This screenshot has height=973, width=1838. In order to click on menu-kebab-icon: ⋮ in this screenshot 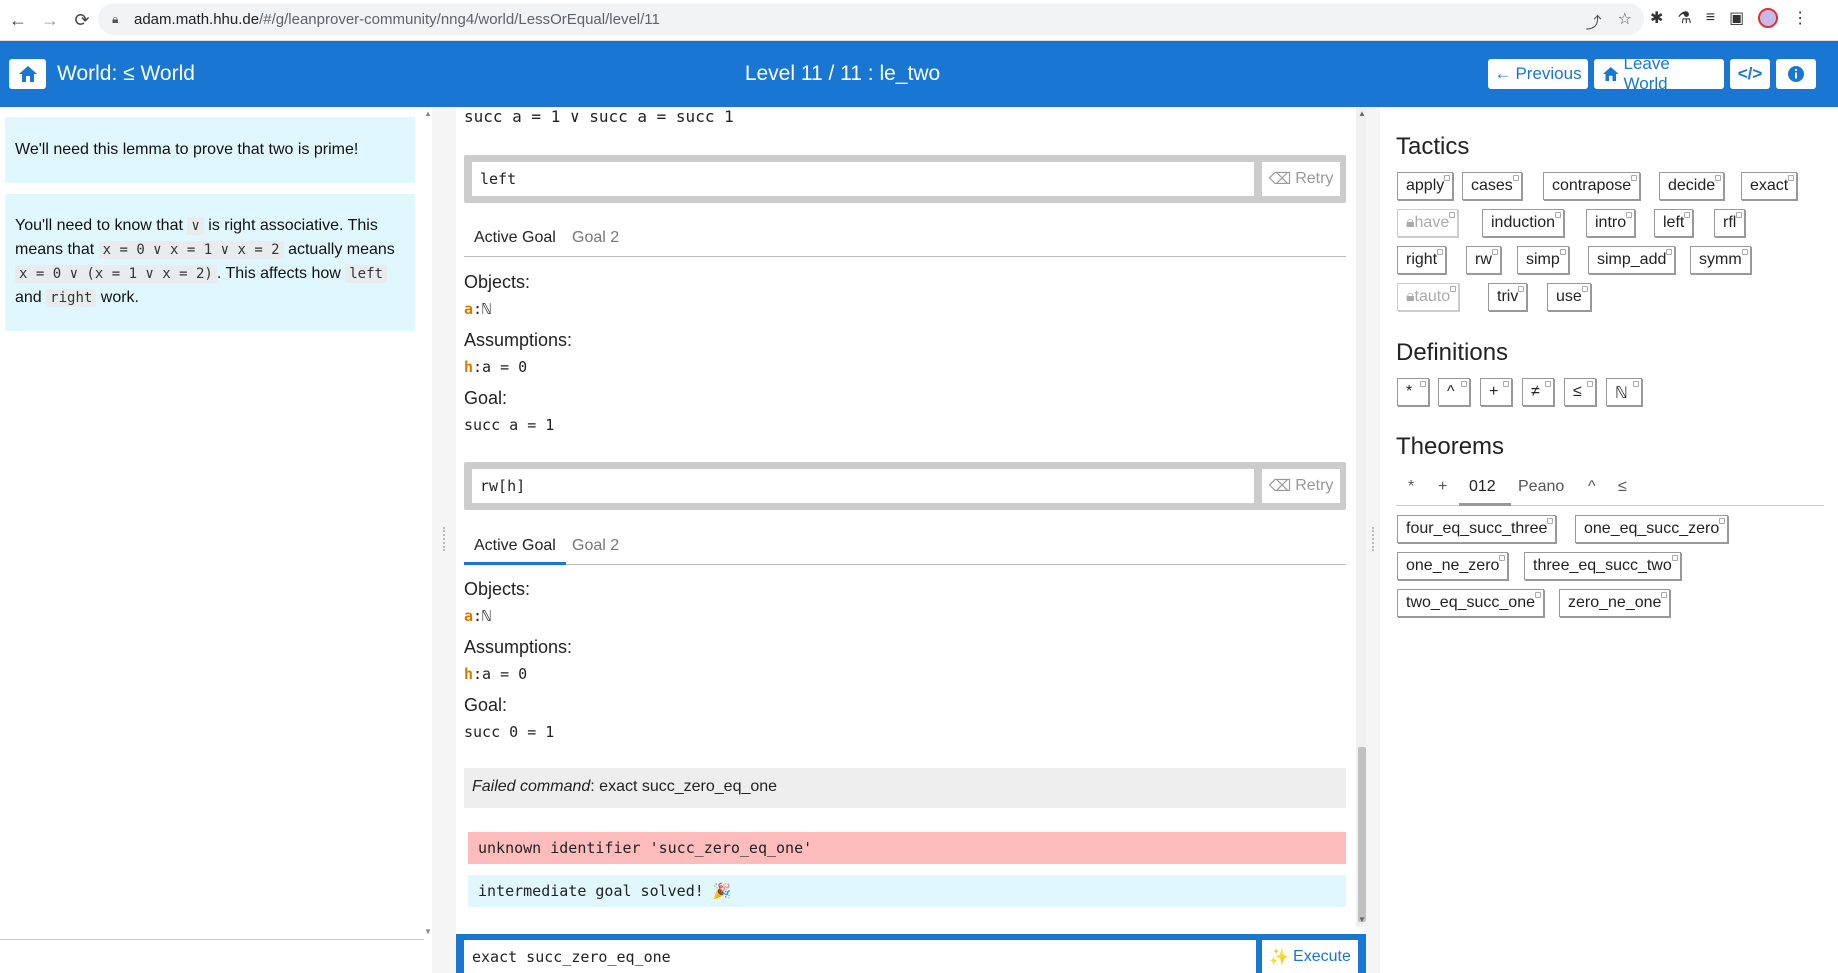, I will do `click(1800, 18)`.